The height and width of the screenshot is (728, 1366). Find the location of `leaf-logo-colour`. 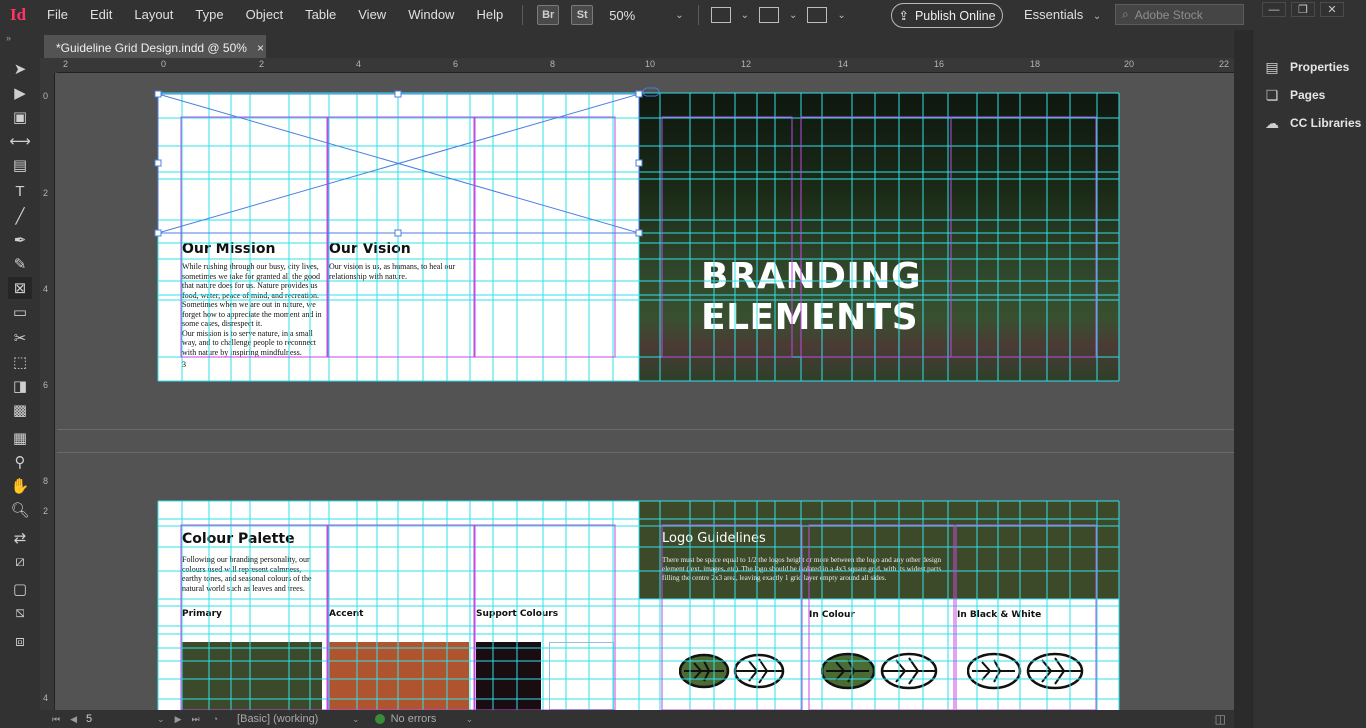

leaf-logo-colour is located at coordinates (880, 671).